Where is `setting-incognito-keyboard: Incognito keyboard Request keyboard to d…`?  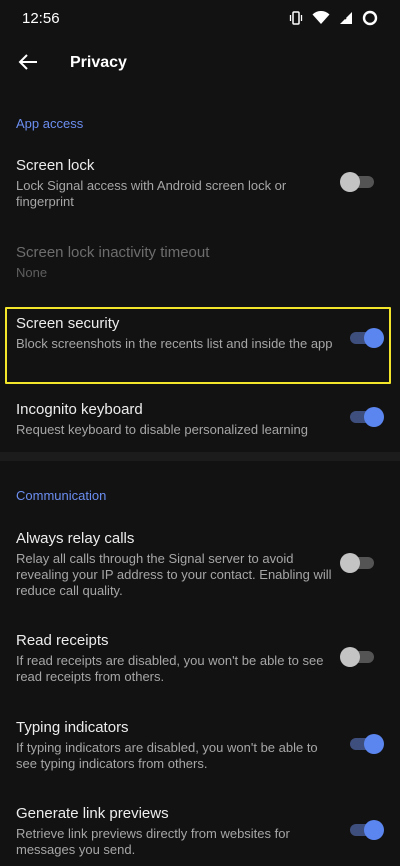
setting-incognito-keyboard: Incognito keyboard Request keyboard to d… is located at coordinates (200, 419).